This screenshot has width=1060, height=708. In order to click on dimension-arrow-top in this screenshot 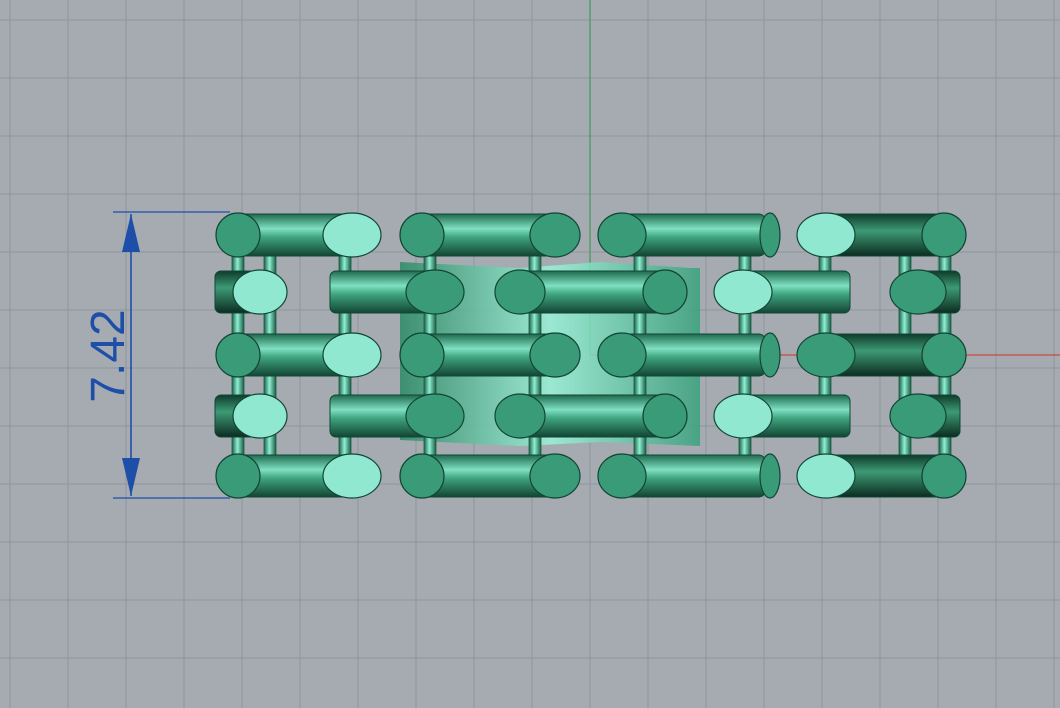, I will do `click(131, 233)`.